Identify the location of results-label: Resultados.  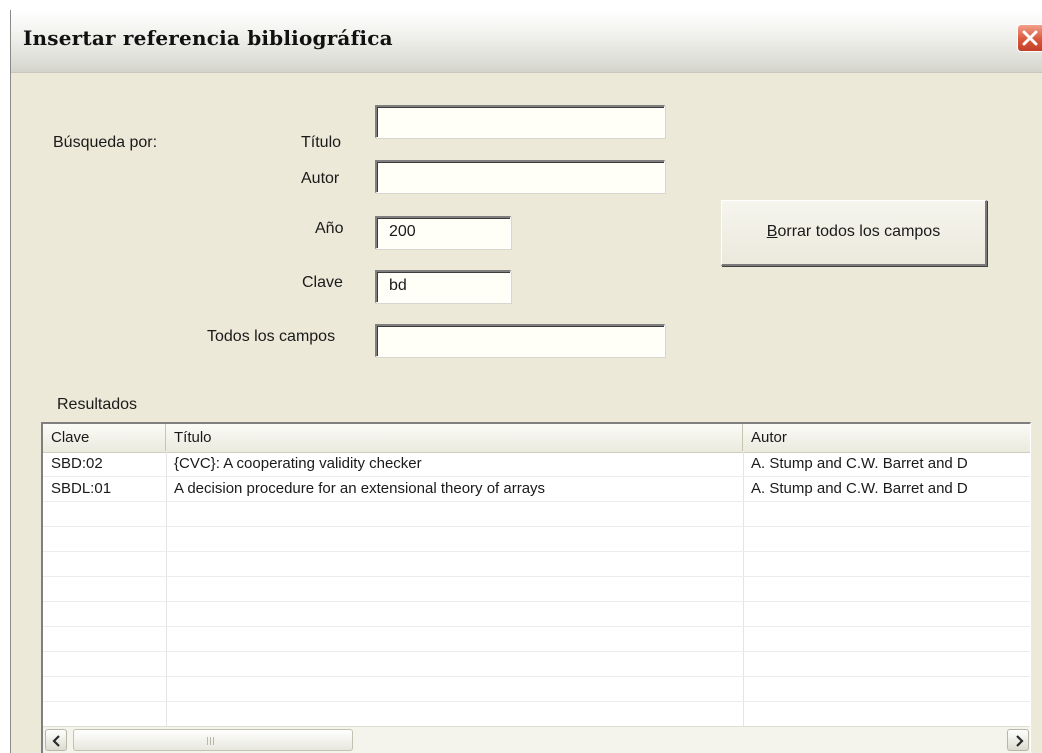
(97, 404).